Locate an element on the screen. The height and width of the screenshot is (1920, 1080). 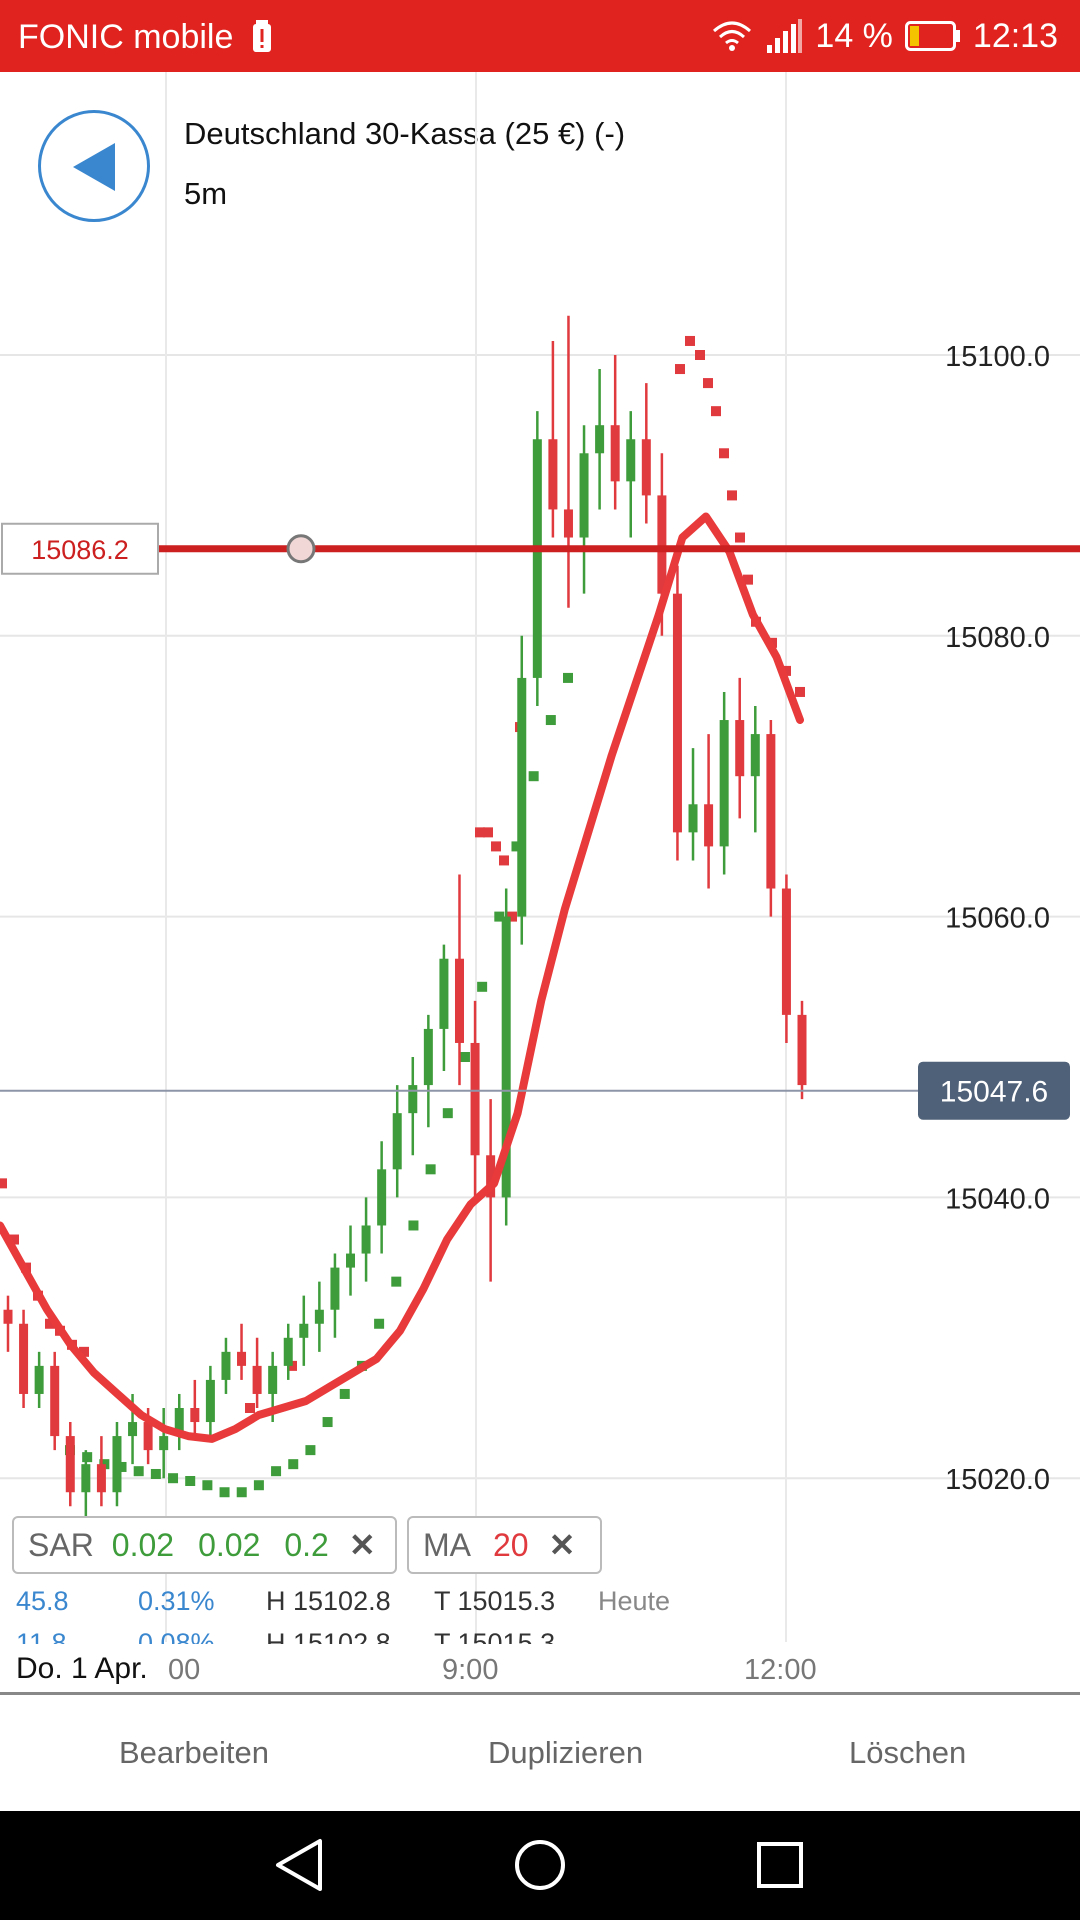
ma-indicator-pill: MA 20 ✕ is located at coordinates (504, 1545).